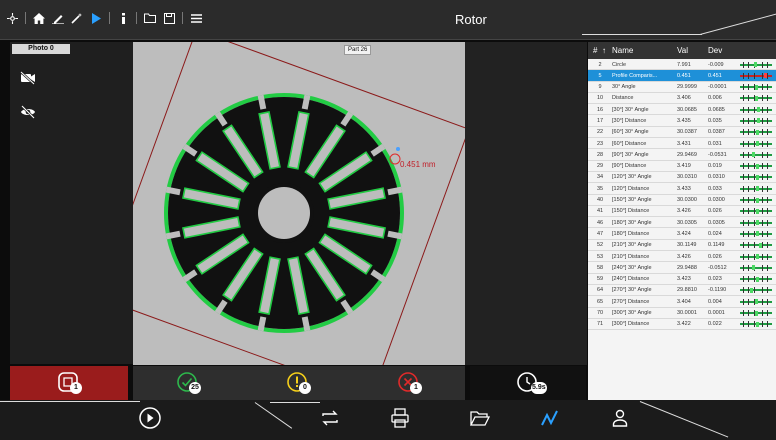 This screenshot has width=776, height=440. Describe the element at coordinates (682, 313) in the screenshot. I see `table-row: 70 [300°] 30° Angle 30.0001 0.0001` at that location.